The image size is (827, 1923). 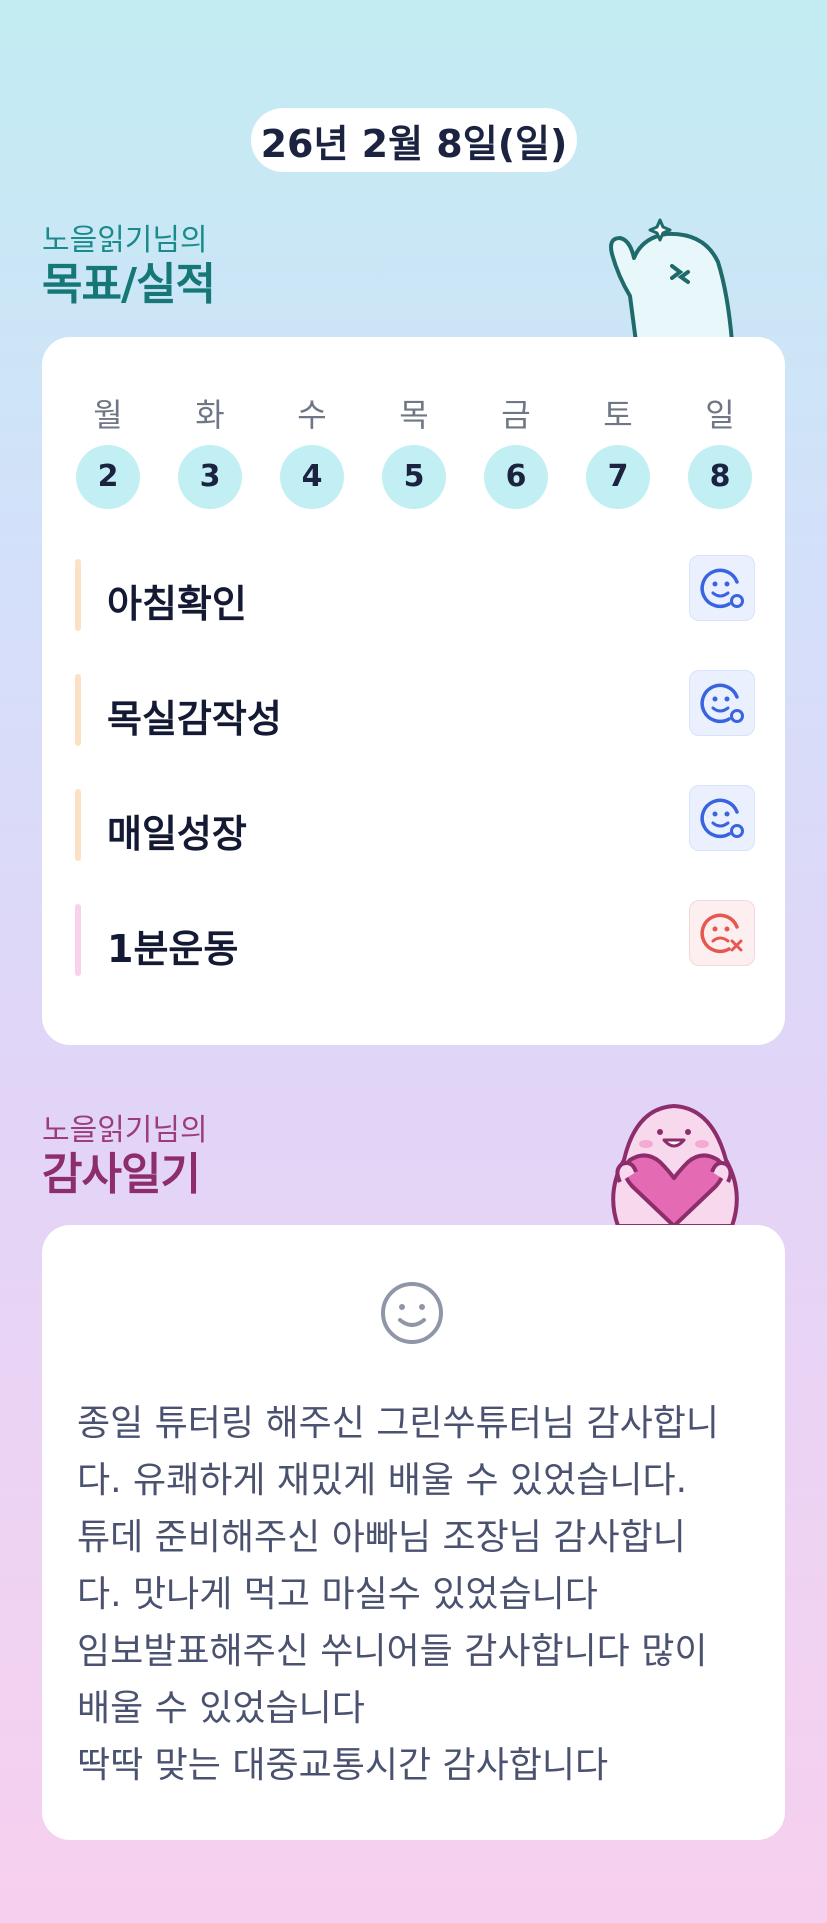 I want to click on date-circle: 6, so click(x=516, y=477).